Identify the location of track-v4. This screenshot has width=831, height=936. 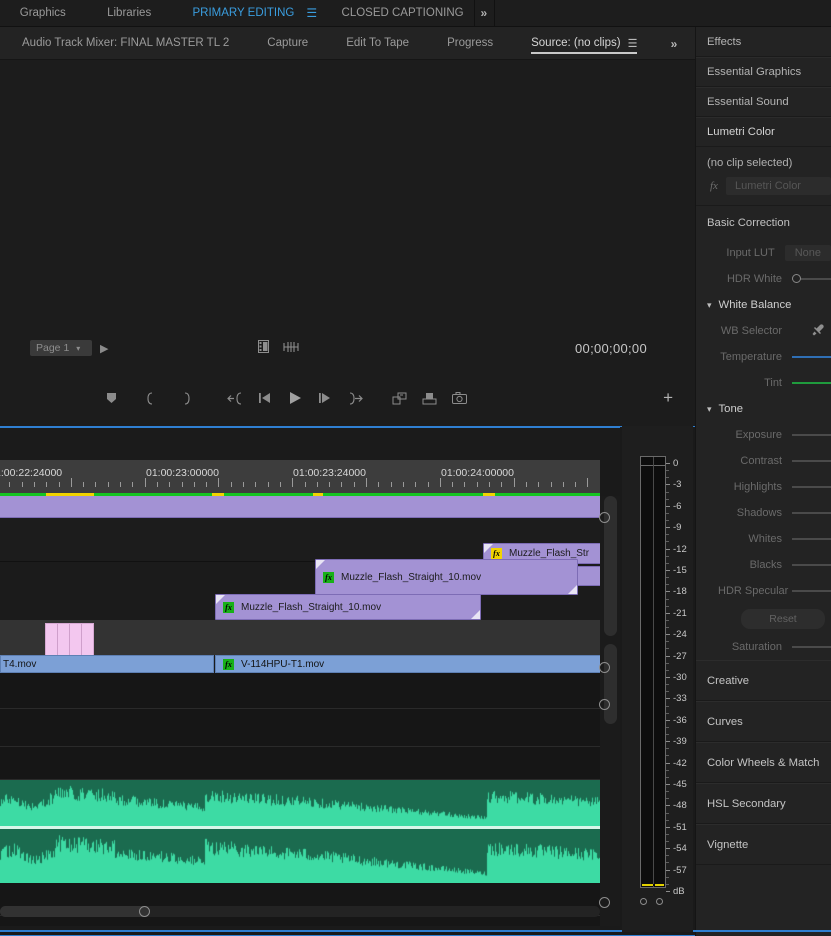
(300, 507).